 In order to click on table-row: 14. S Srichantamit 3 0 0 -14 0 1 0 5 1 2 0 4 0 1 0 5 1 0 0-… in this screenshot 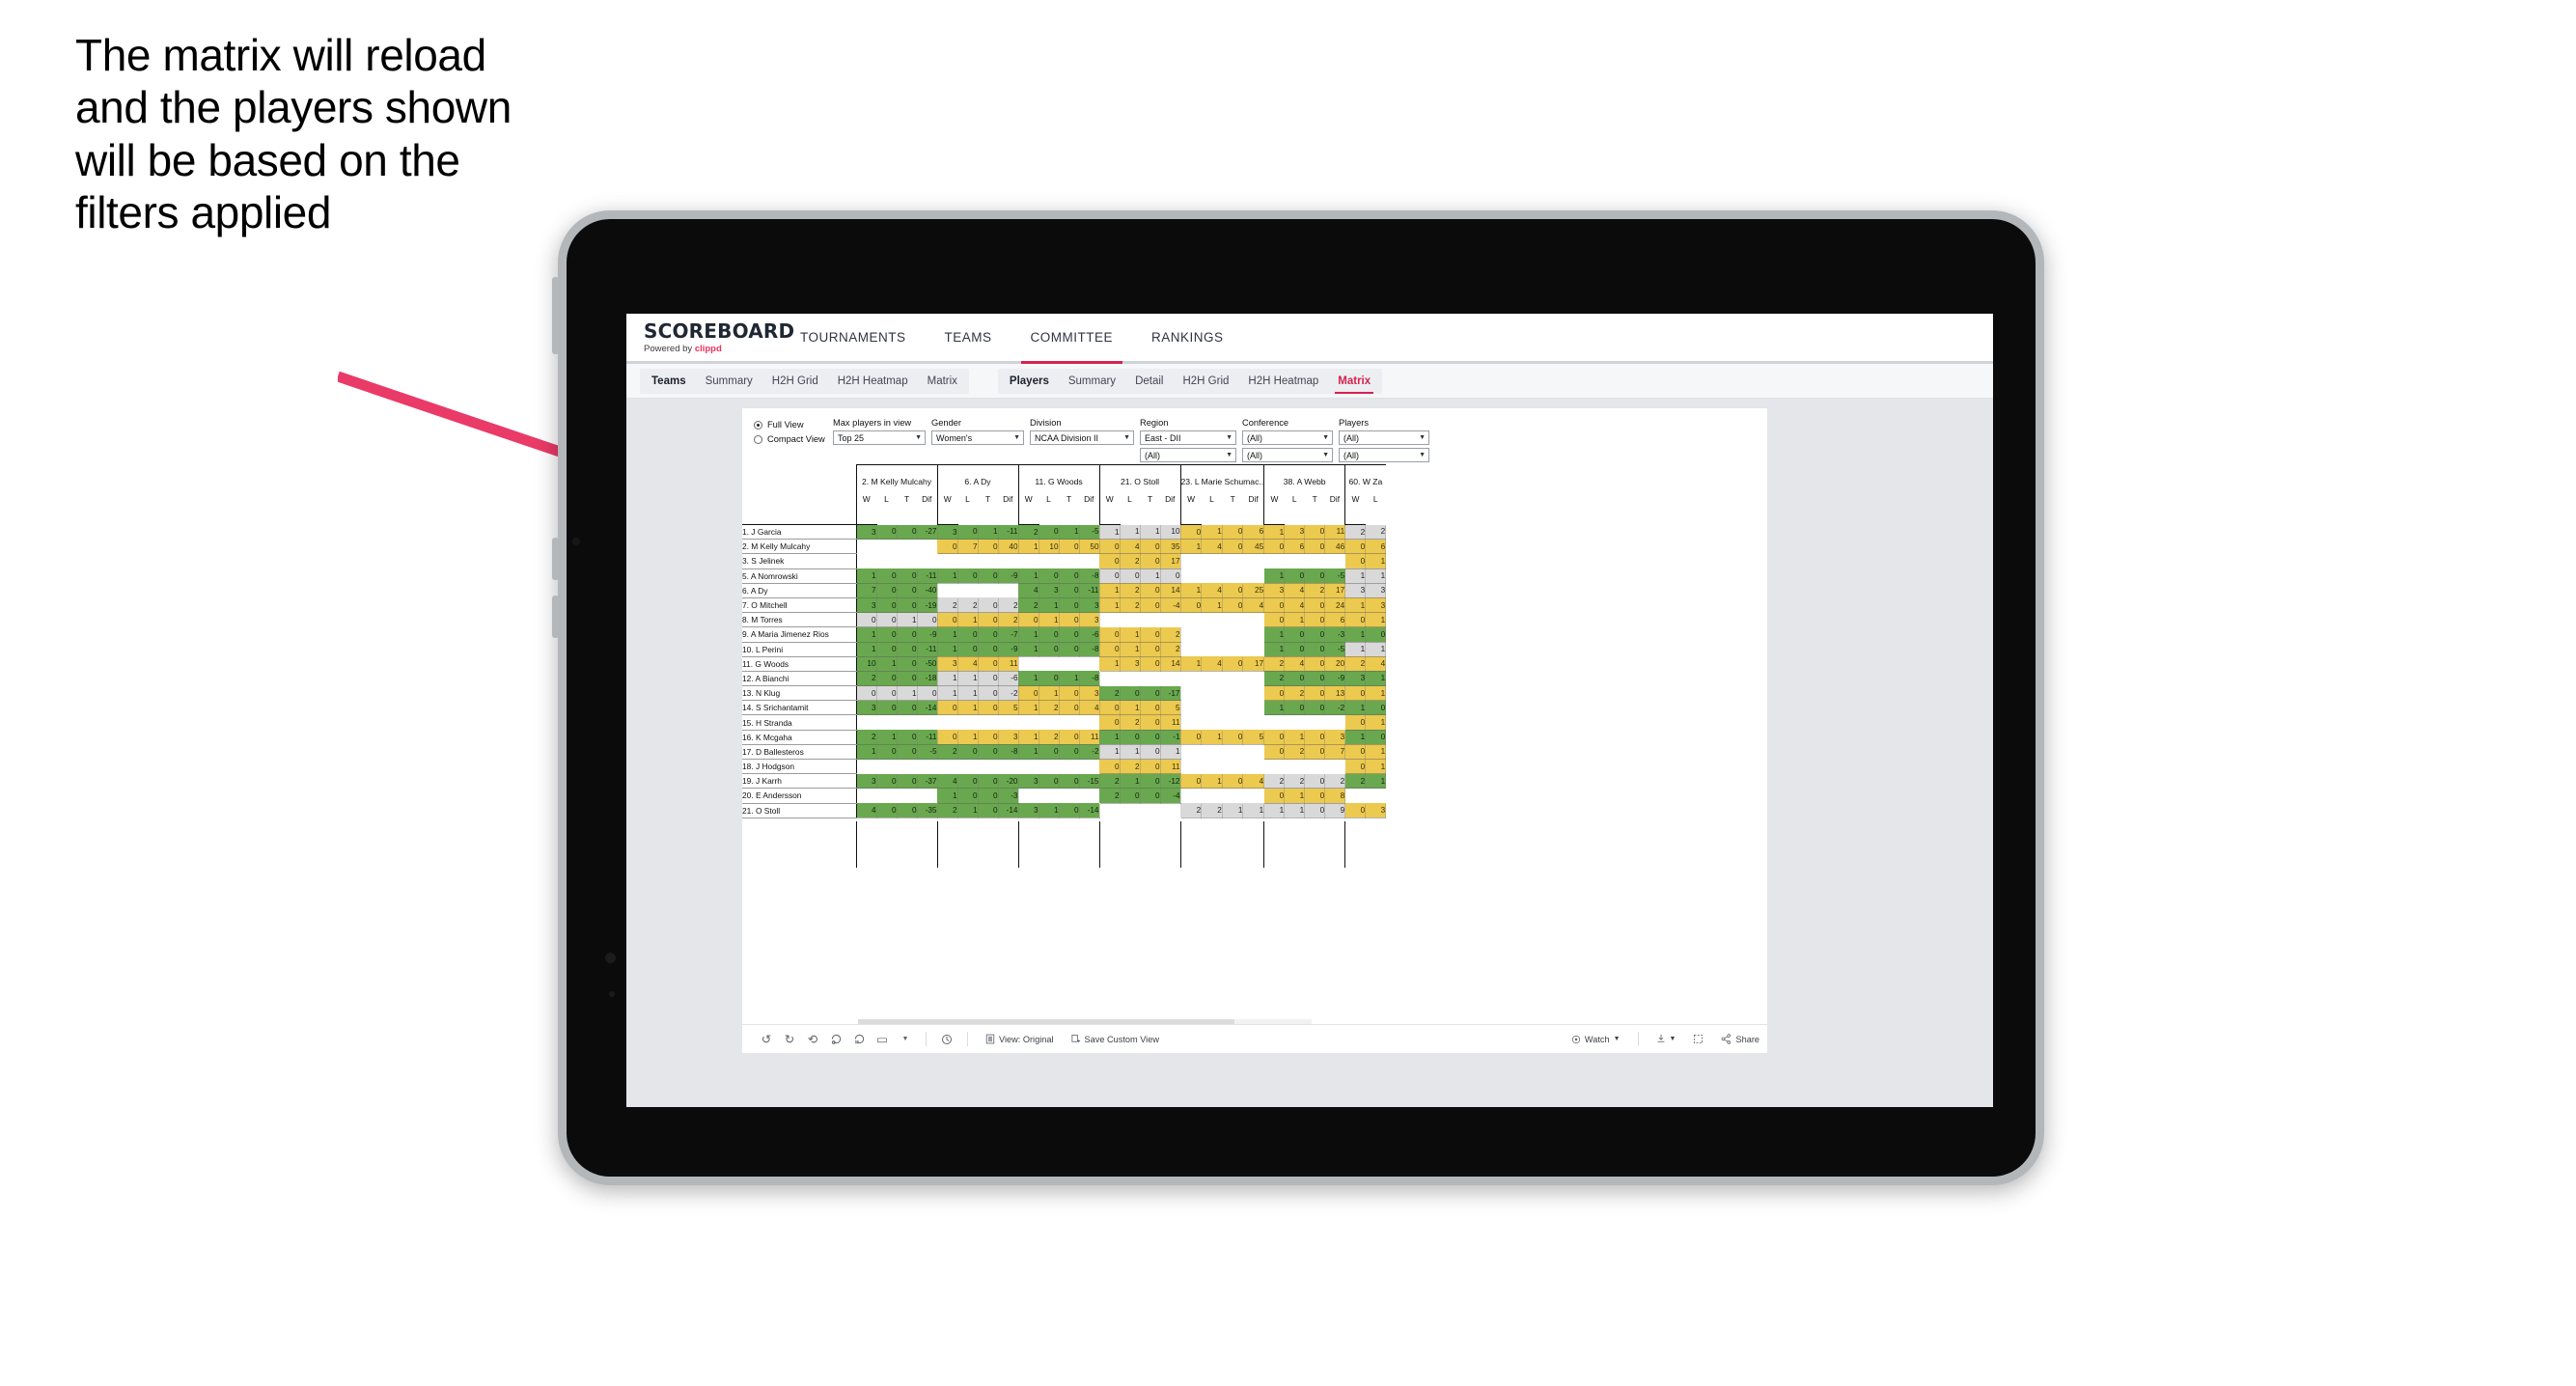, I will do `click(1064, 708)`.